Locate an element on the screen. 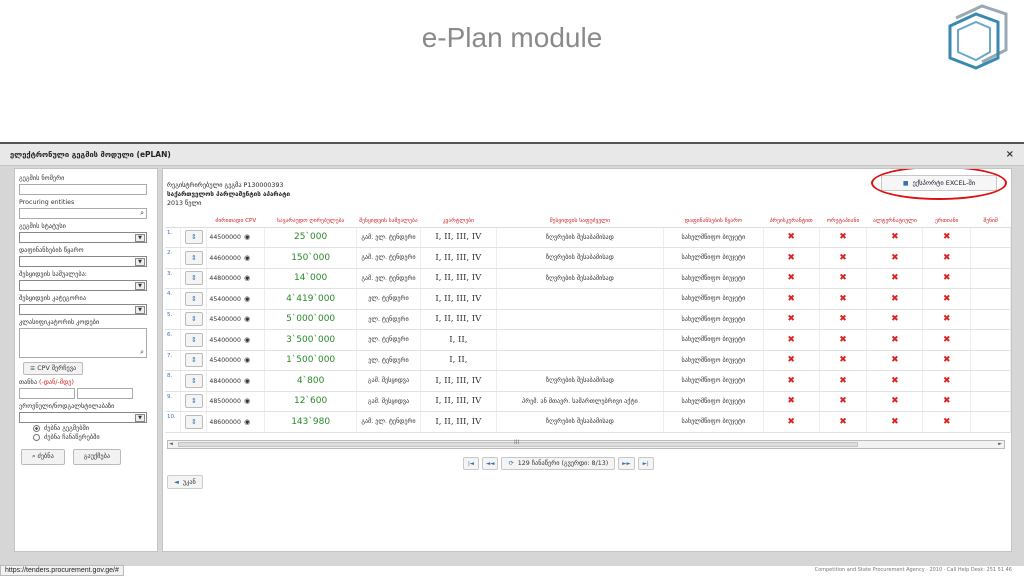 The height and width of the screenshot is (576, 1024). procuring-entities-input: ⌕ is located at coordinates (83, 213).